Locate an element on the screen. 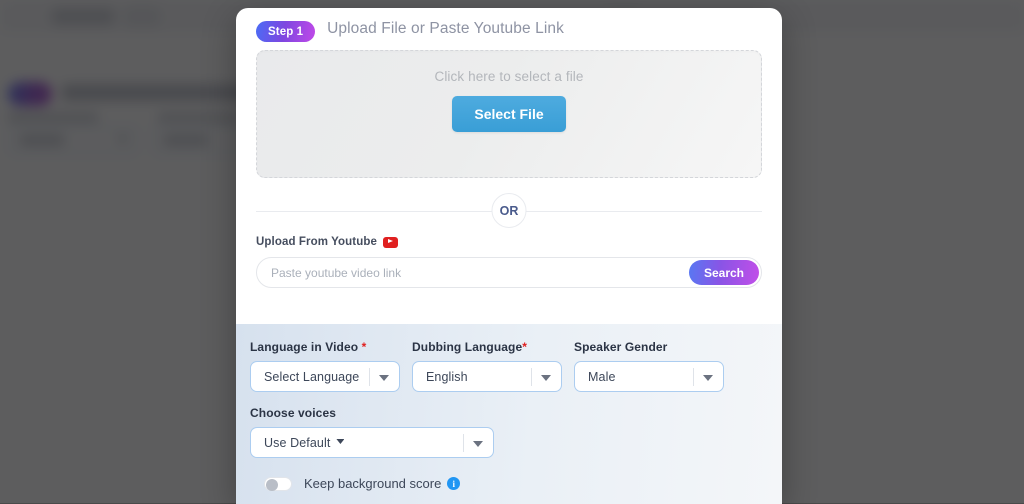 Image resolution: width=1024 pixels, height=504 pixels. modal-header: Step 1 Upload File or Paste Youtube Link is located at coordinates (509, 29).